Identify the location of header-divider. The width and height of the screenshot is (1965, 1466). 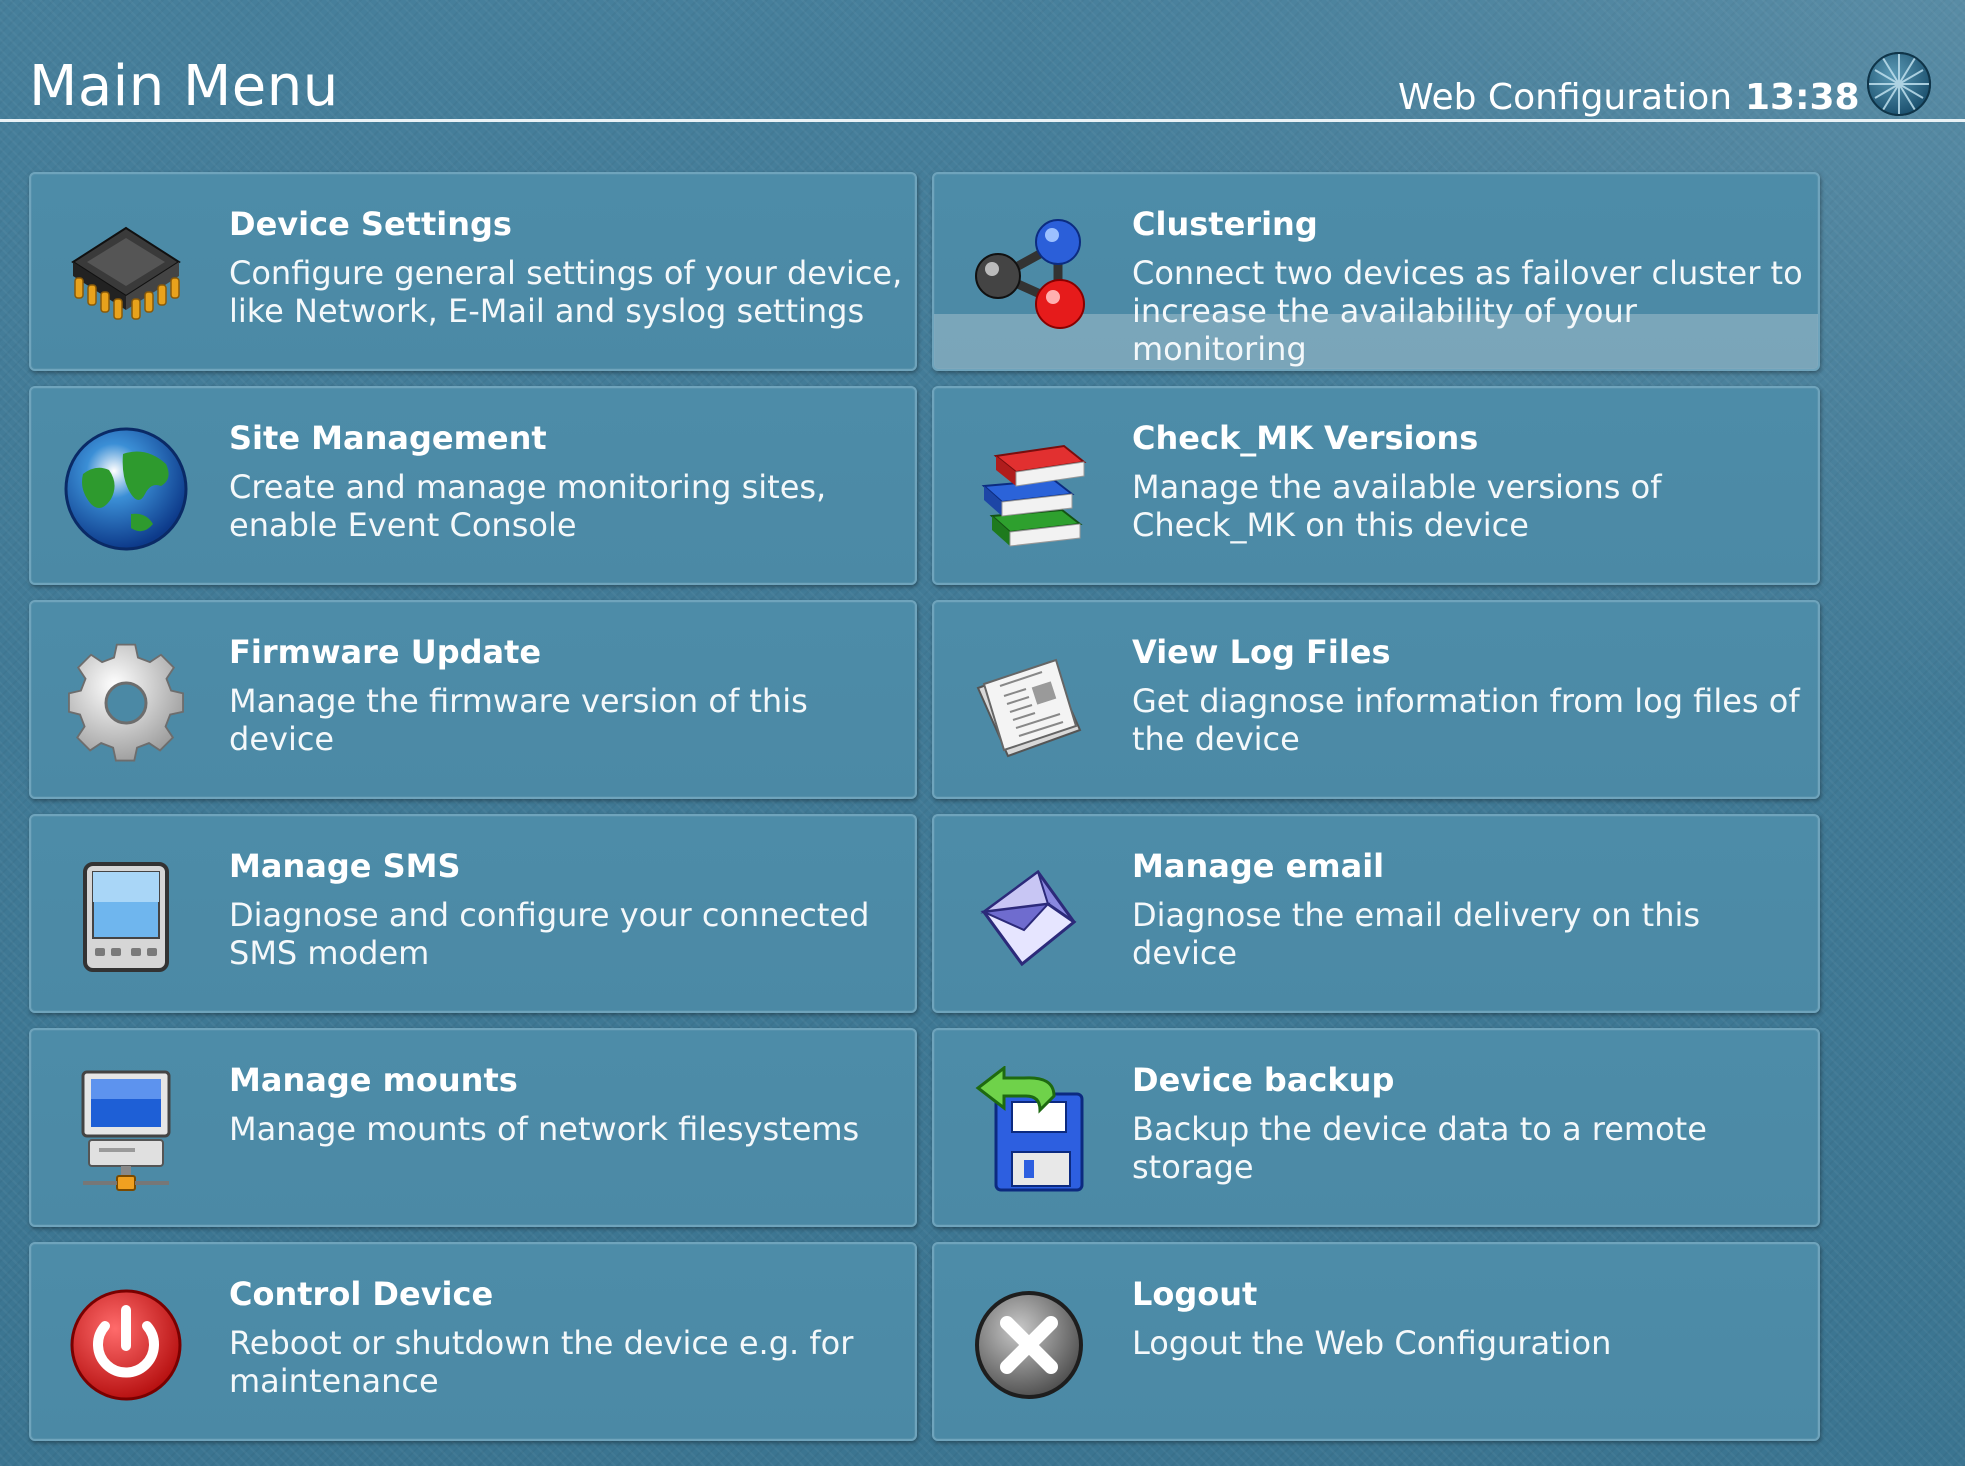
(982, 120).